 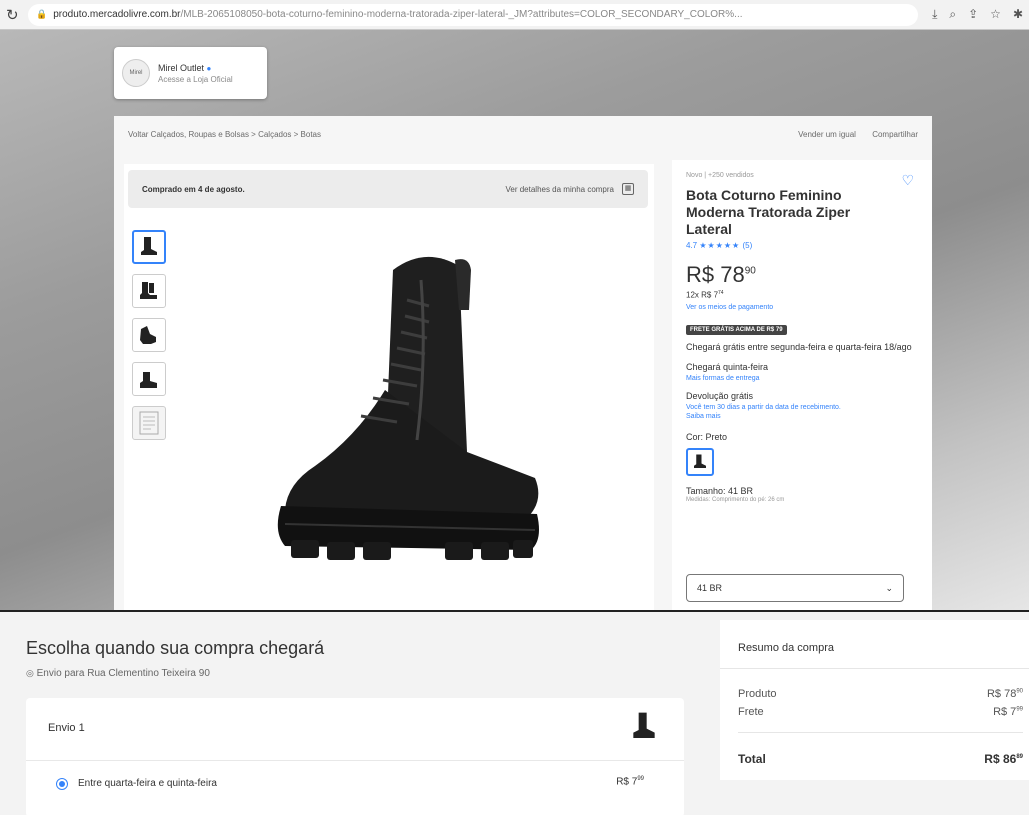 What do you see at coordinates (995, 14) in the screenshot?
I see `bookmark-star-icon: ☆` at bounding box center [995, 14].